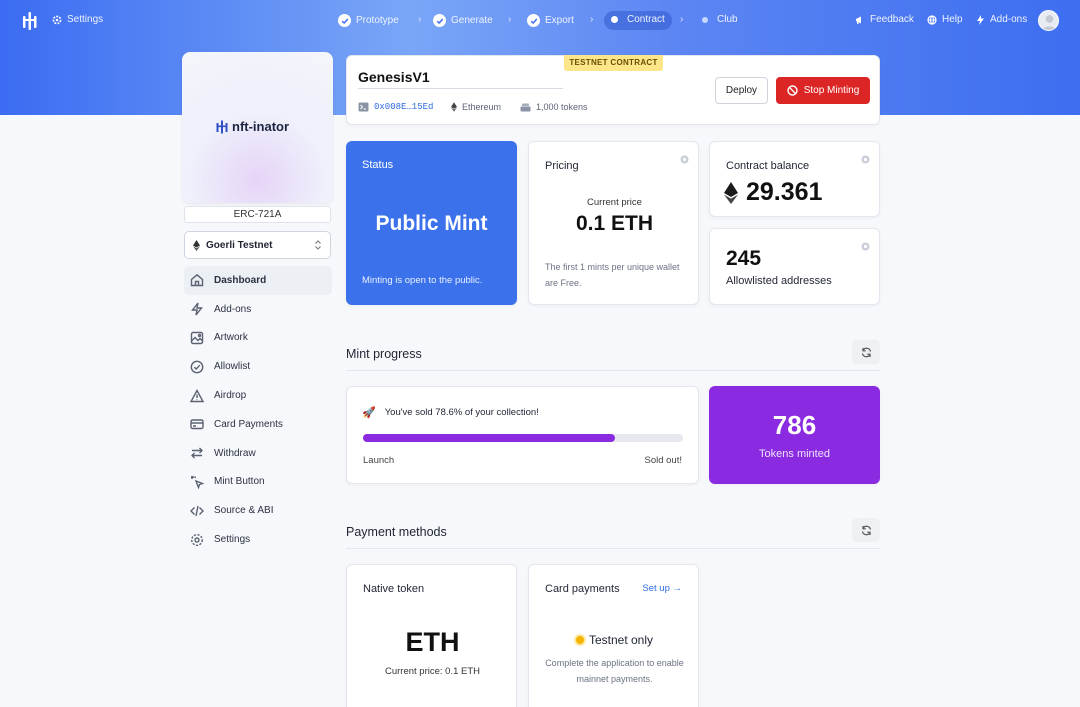 The image size is (1080, 707). I want to click on step-generate: Generate, so click(463, 20).